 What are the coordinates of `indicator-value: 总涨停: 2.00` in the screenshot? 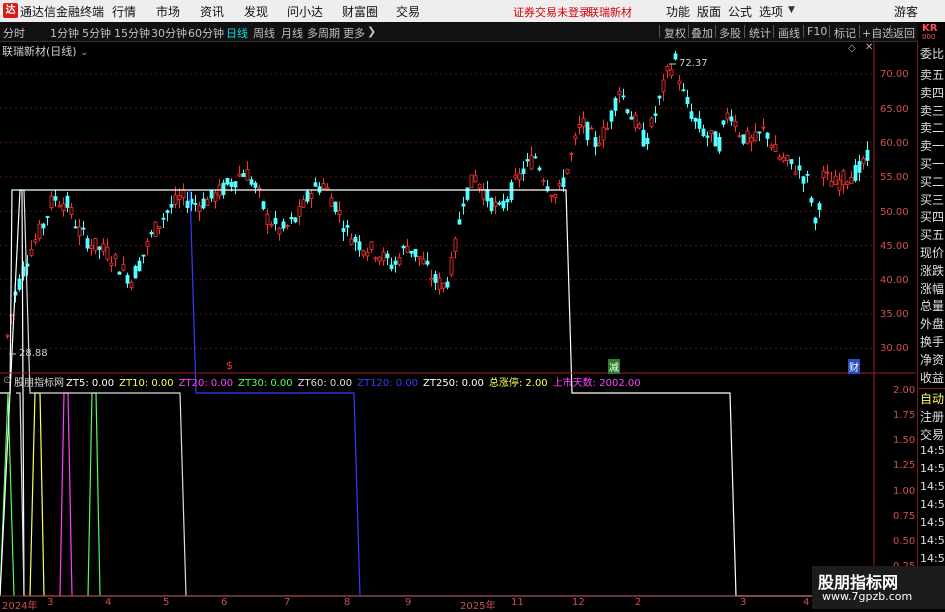 It's located at (518, 383).